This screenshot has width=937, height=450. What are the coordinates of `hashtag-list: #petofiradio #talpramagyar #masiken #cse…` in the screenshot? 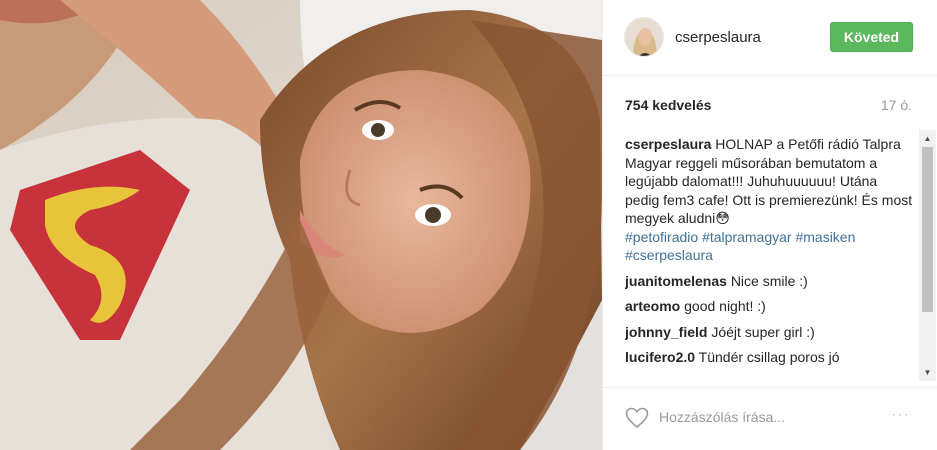 It's located at (770, 246).